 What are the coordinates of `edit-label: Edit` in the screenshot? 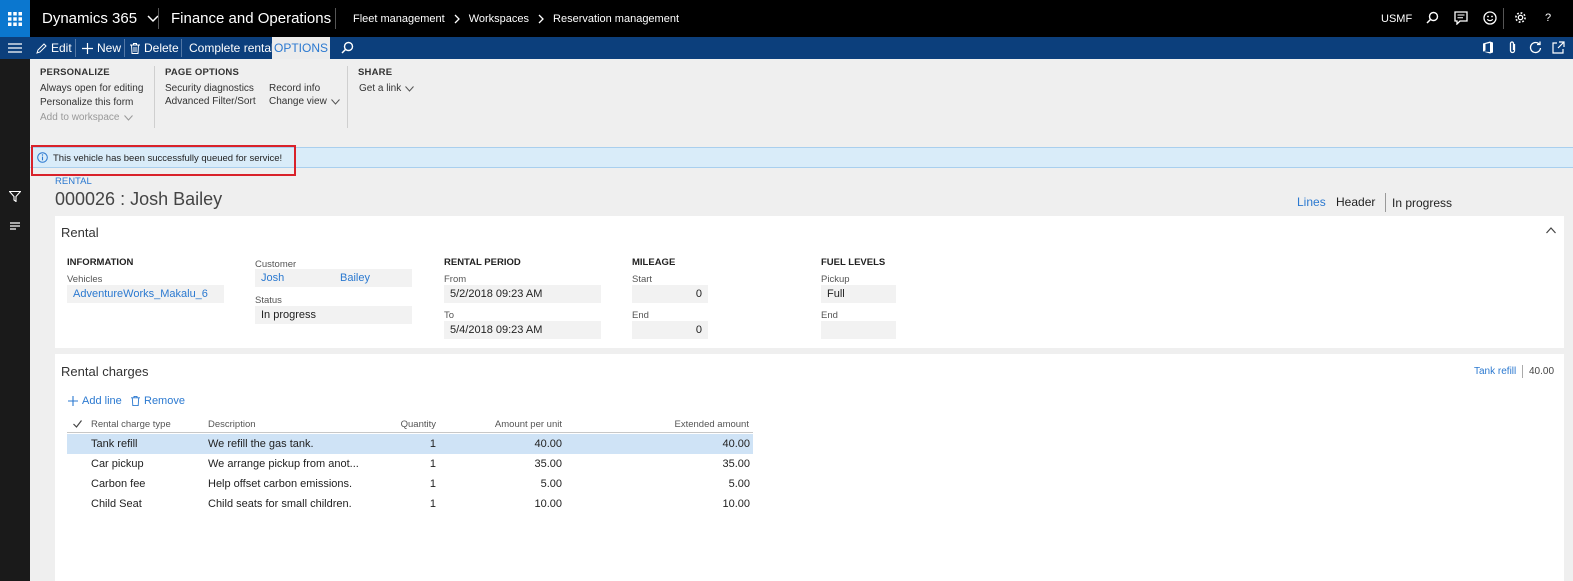 It's located at (61, 48).